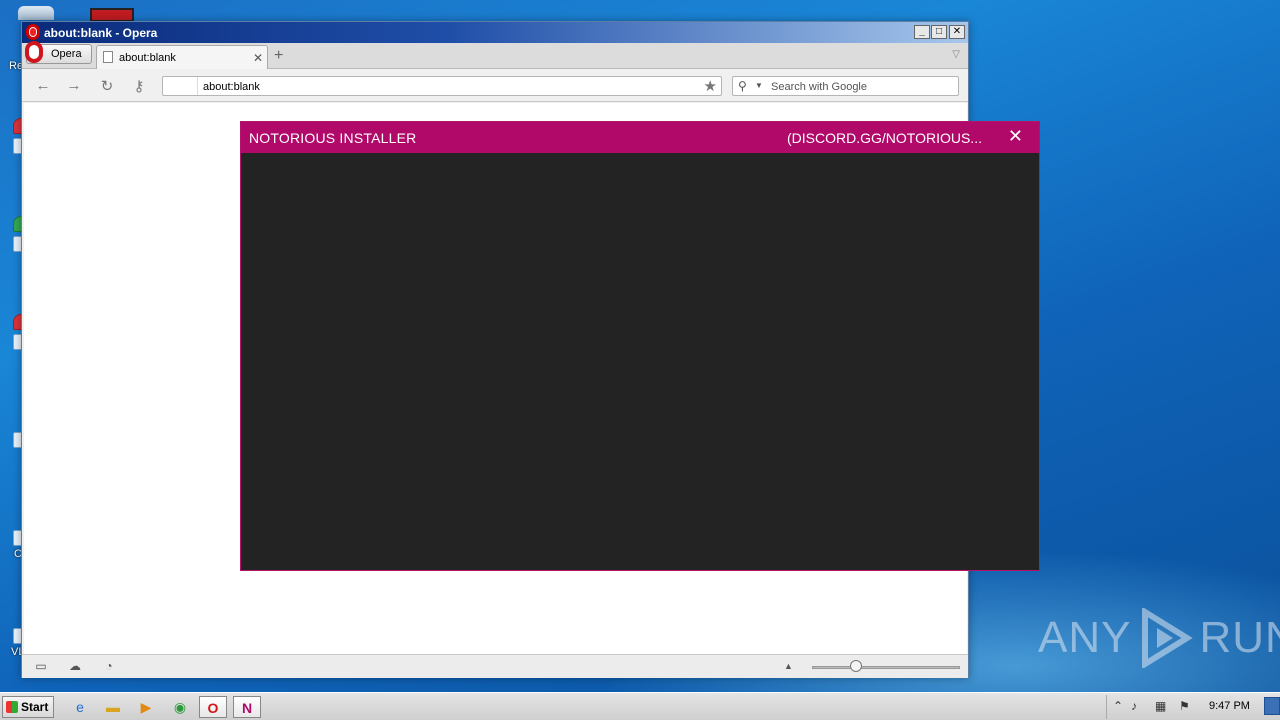  What do you see at coordinates (495, 55) in the screenshot?
I see `tab-strip: Opera about:blank ✕ + ▽` at bounding box center [495, 55].